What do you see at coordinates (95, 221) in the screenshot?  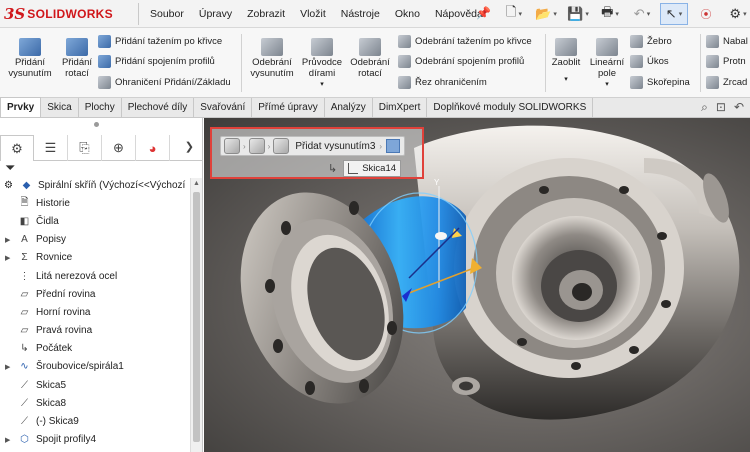 I see `tree-item: ◧ Čidla` at bounding box center [95, 221].